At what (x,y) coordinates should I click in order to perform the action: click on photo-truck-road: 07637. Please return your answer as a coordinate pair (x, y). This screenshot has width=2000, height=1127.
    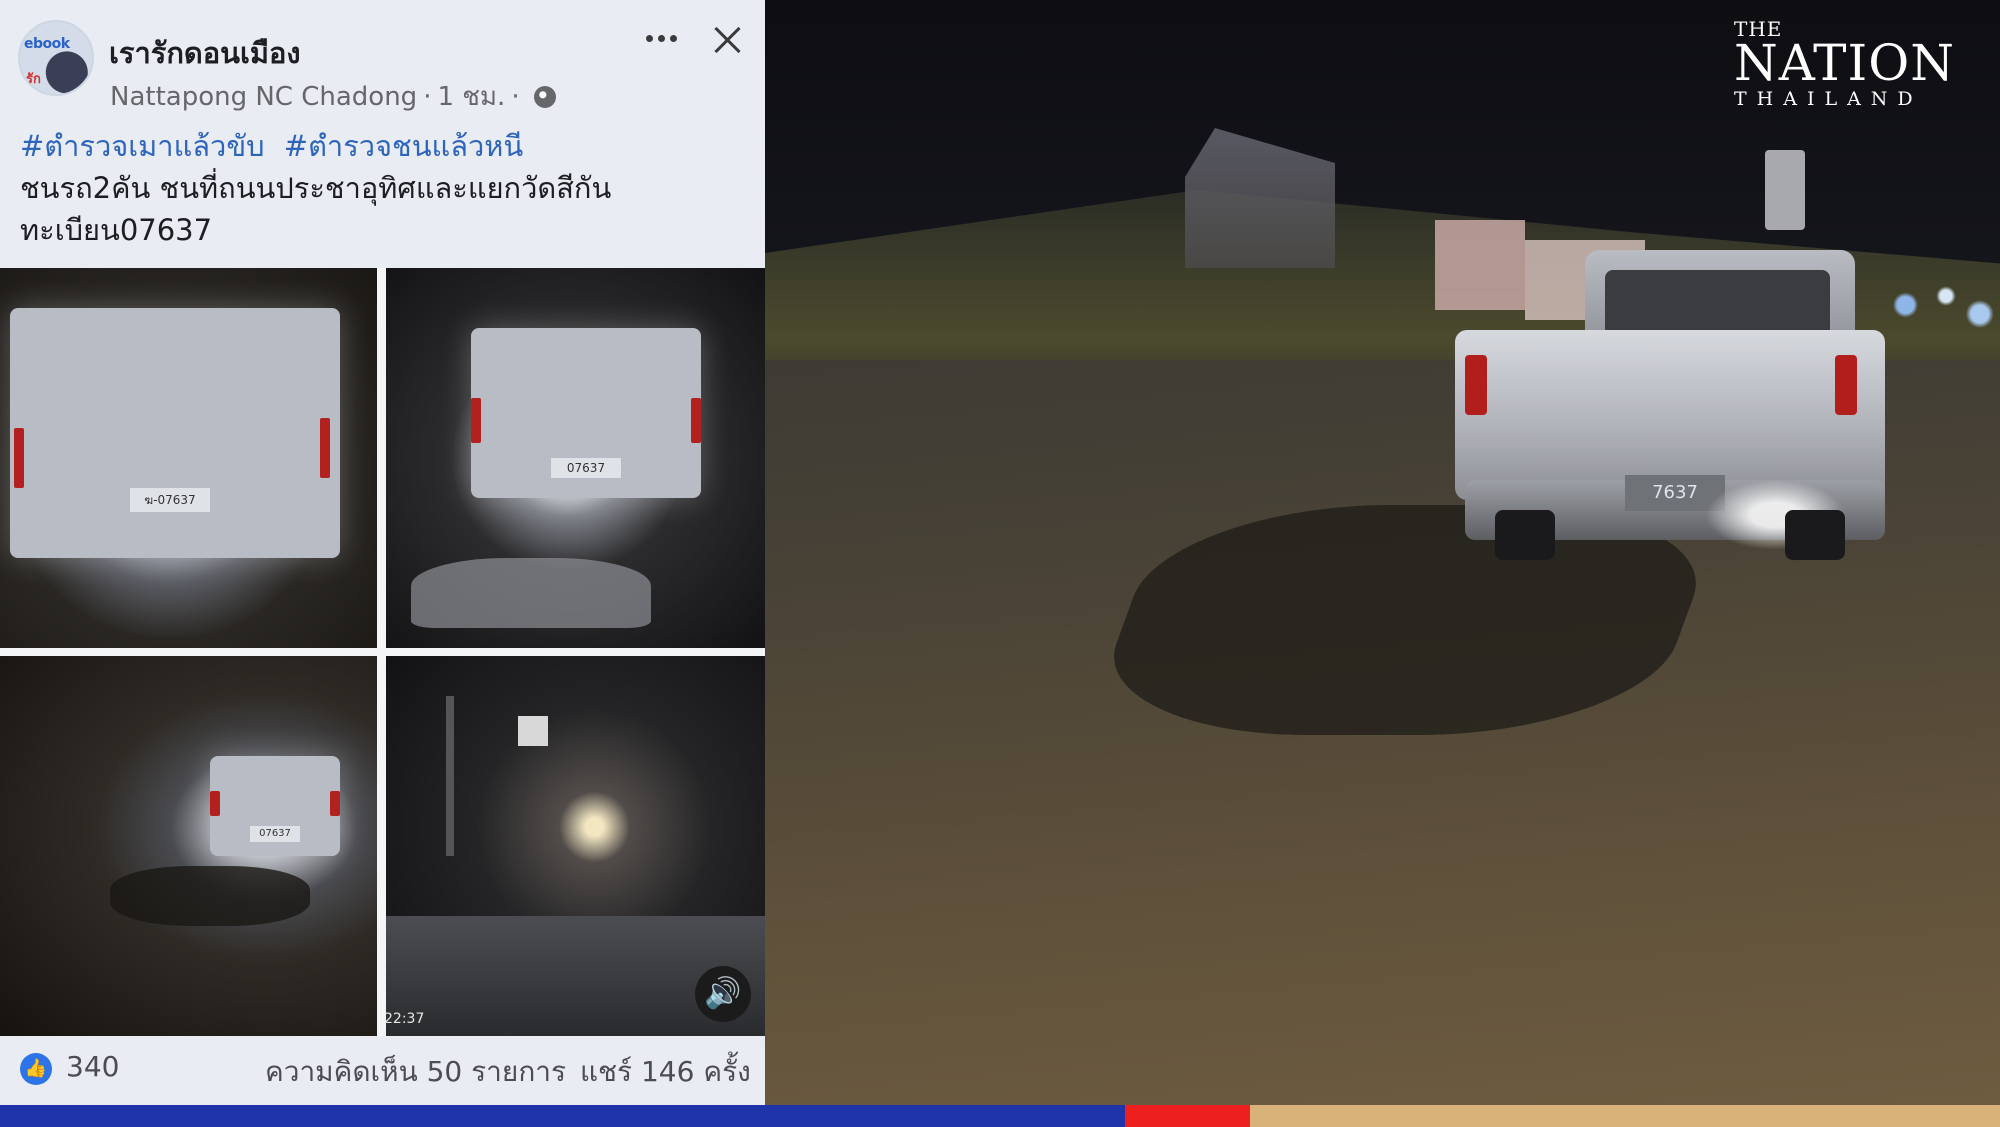
    Looking at the image, I should click on (188, 846).